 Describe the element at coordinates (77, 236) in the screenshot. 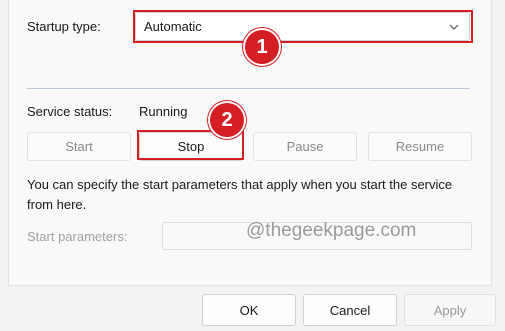

I see `start-parameters-label: Start parameters:` at that location.